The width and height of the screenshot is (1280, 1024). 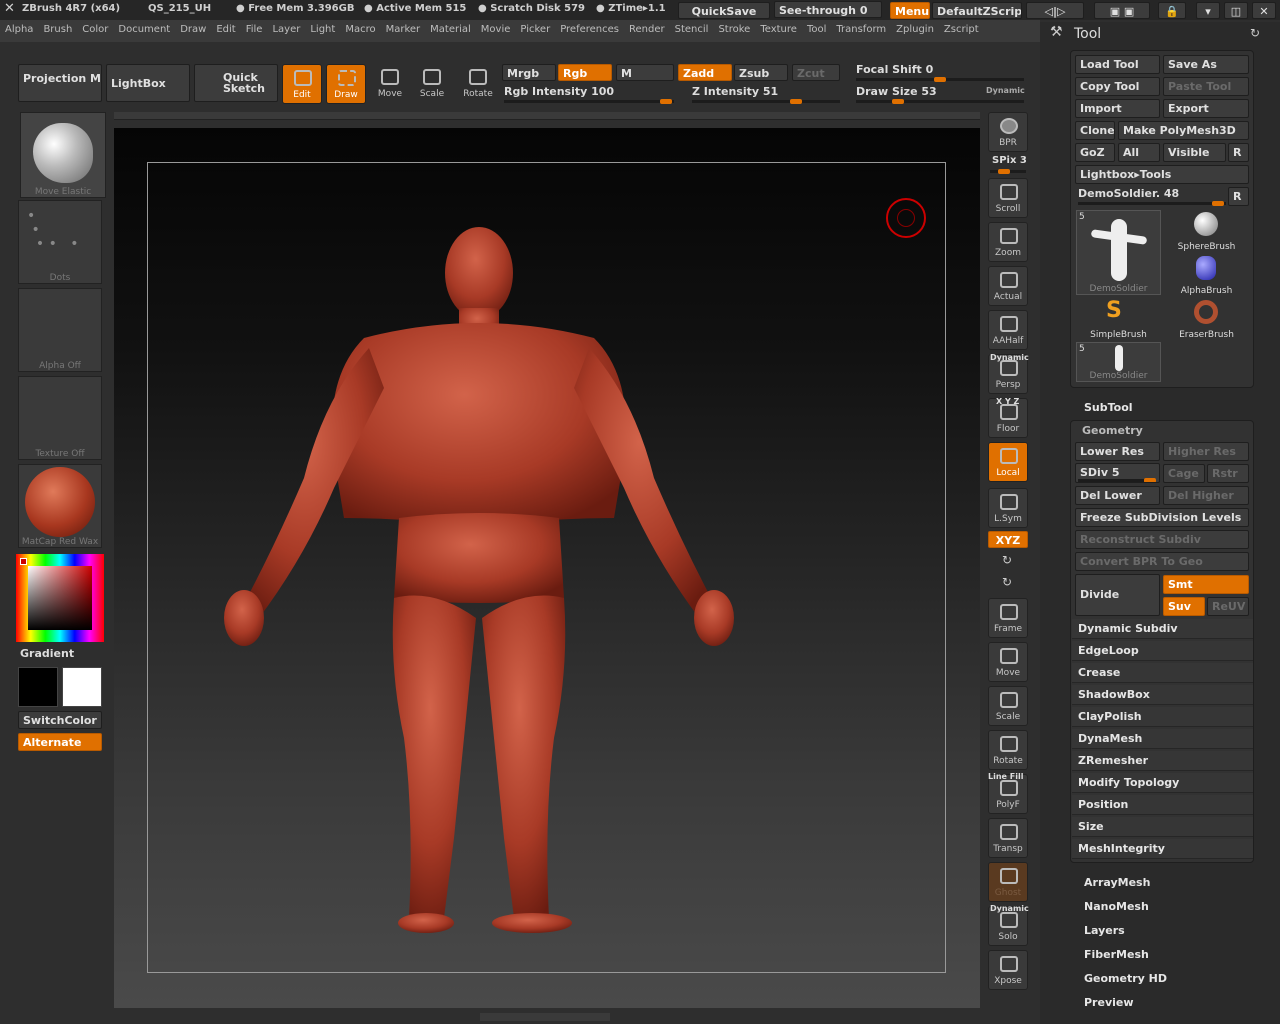 I want to click on zcut-button: Zcut, so click(x=816, y=72).